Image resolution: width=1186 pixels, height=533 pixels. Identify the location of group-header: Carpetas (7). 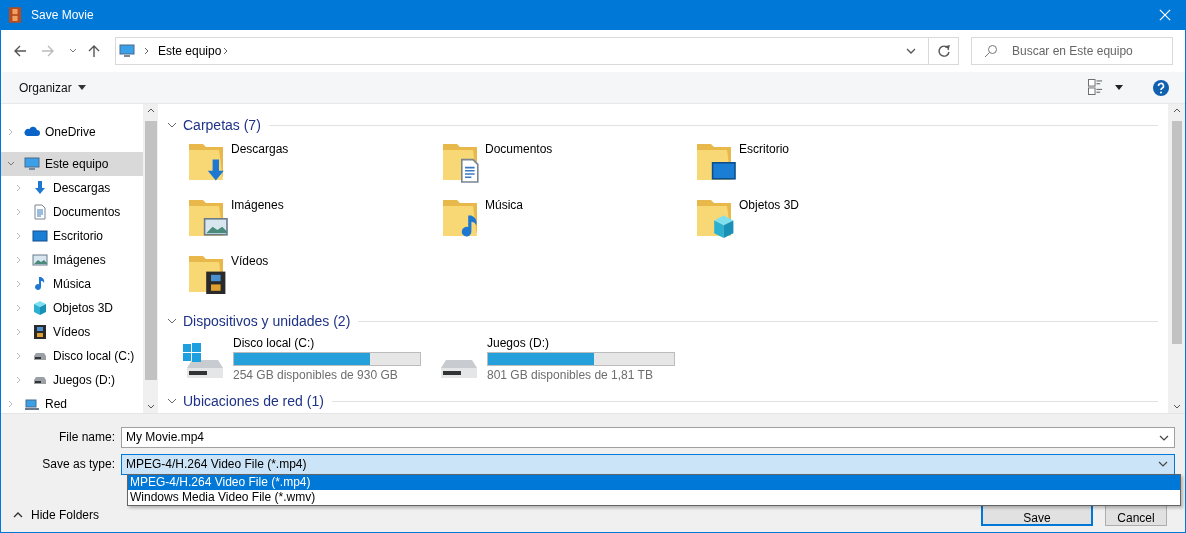
(222, 125).